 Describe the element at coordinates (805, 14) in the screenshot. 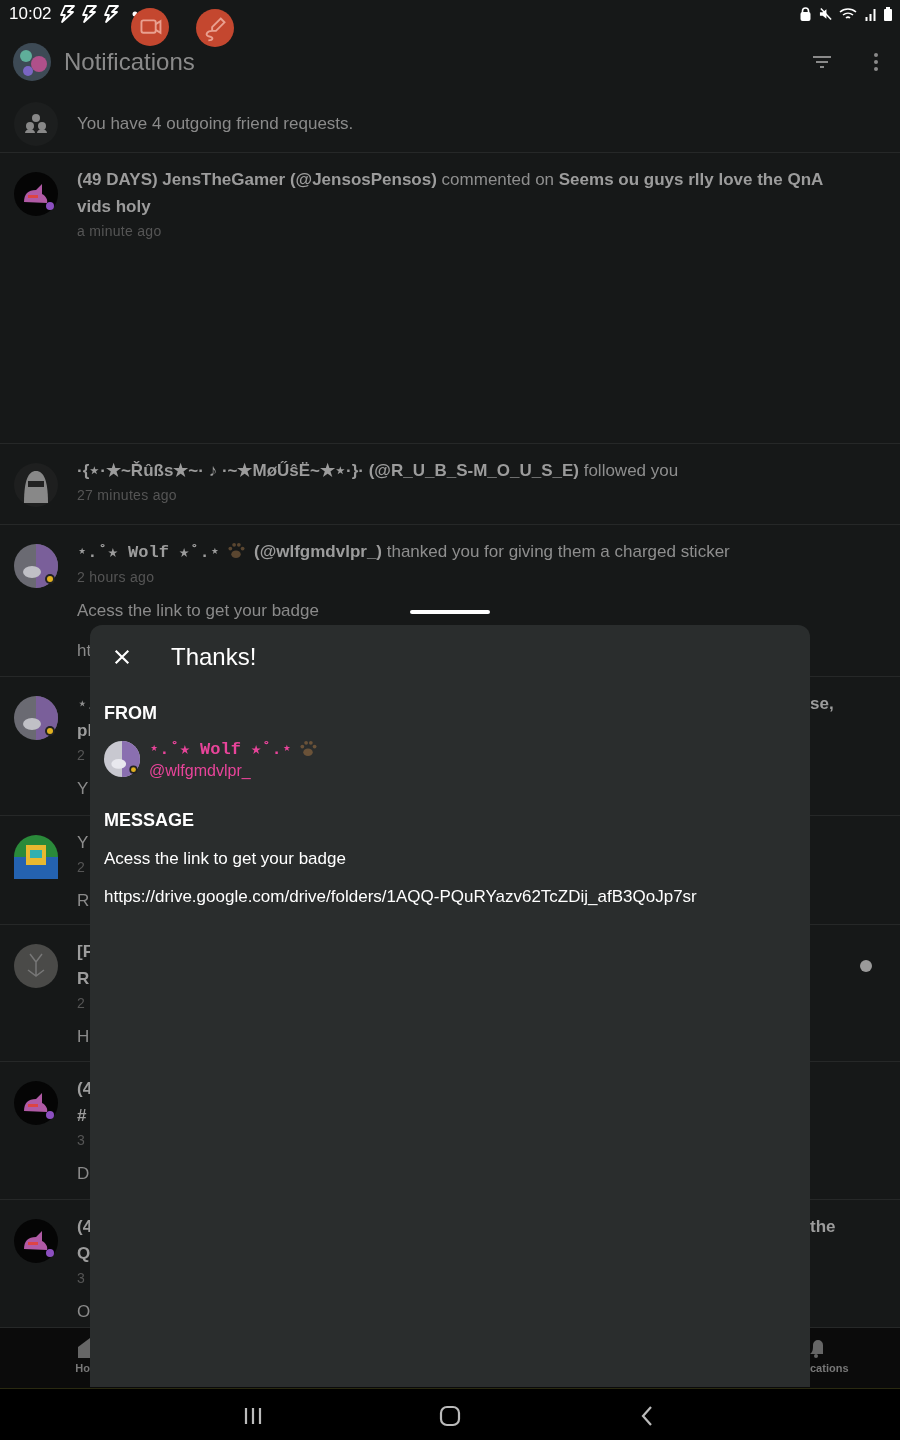

I see `lock-icon` at that location.